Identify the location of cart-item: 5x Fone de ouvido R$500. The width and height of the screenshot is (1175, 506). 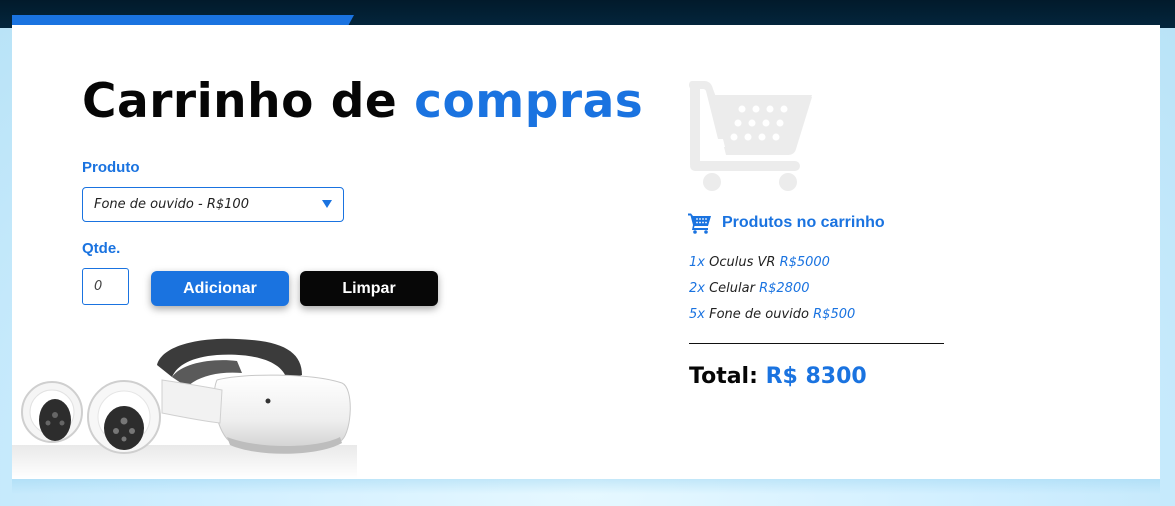
(772, 319).